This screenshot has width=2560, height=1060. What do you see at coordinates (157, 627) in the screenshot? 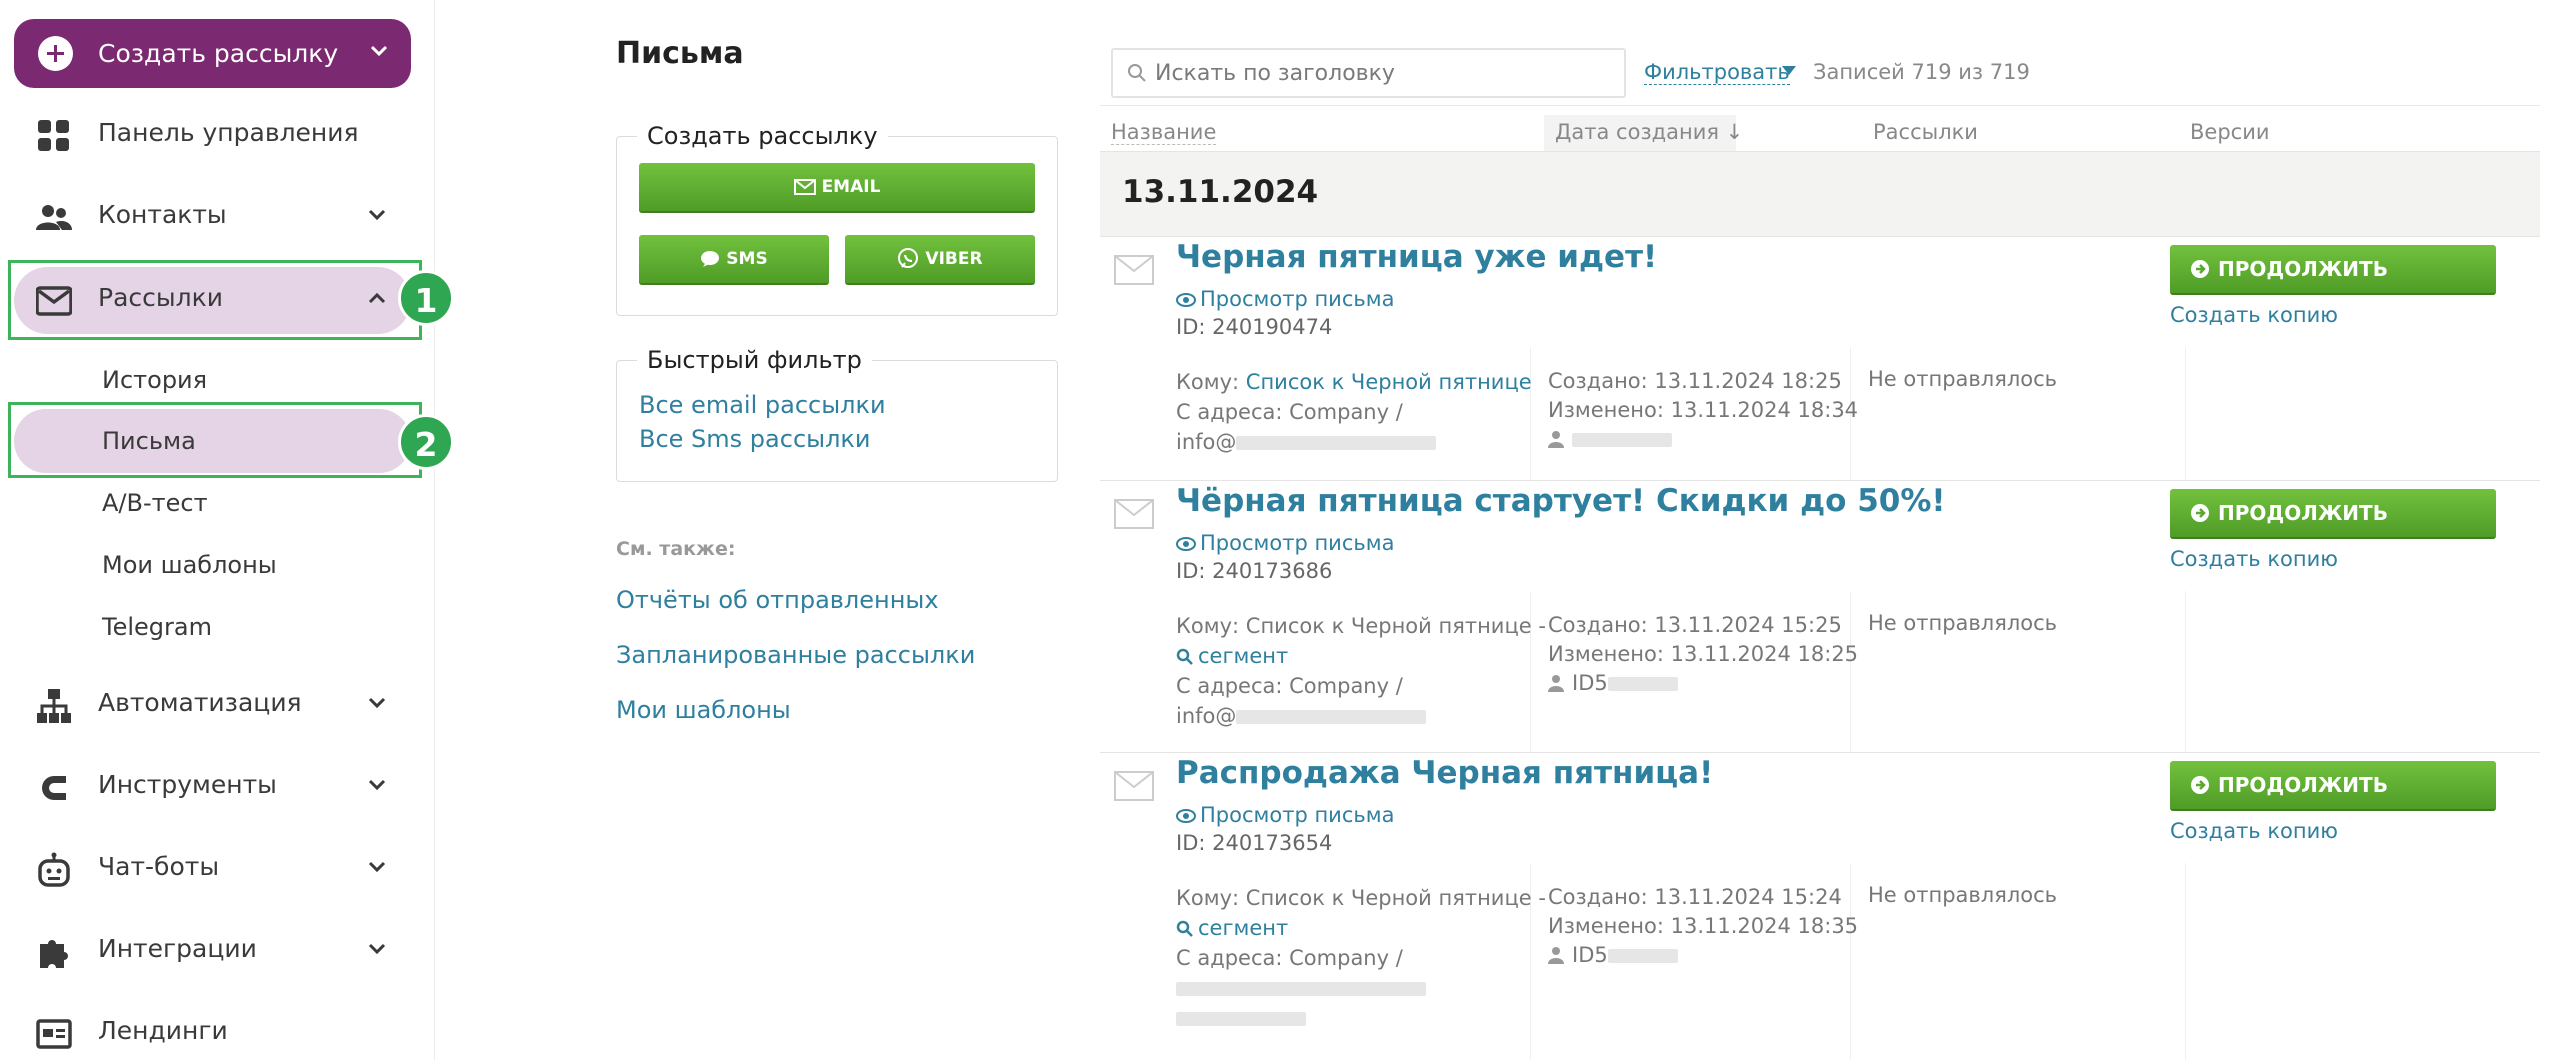
I see `sidebar-subitem-telegram: Telegram` at bounding box center [157, 627].